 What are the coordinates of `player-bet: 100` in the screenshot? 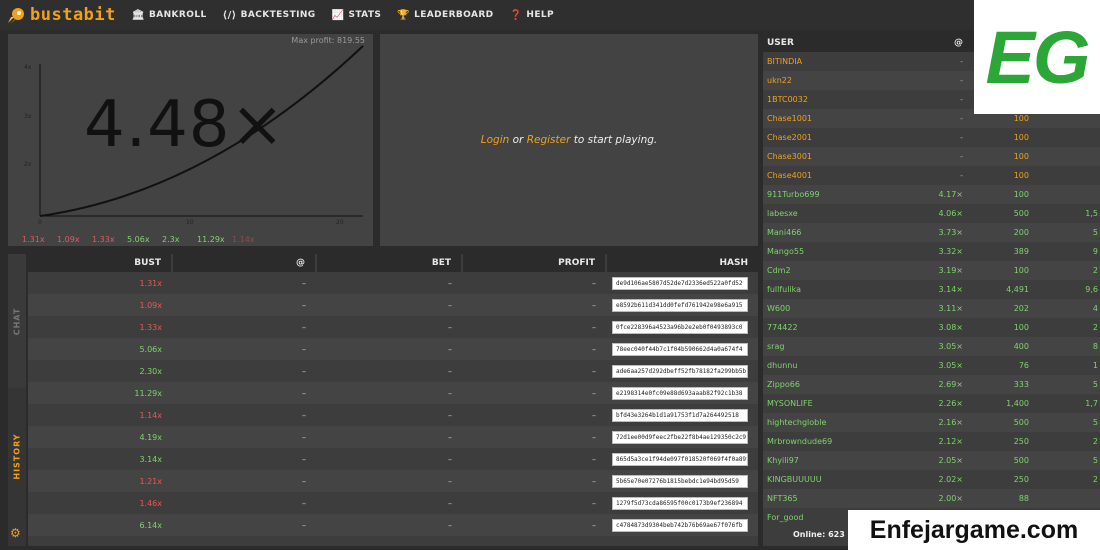 It's located at (1002, 270).